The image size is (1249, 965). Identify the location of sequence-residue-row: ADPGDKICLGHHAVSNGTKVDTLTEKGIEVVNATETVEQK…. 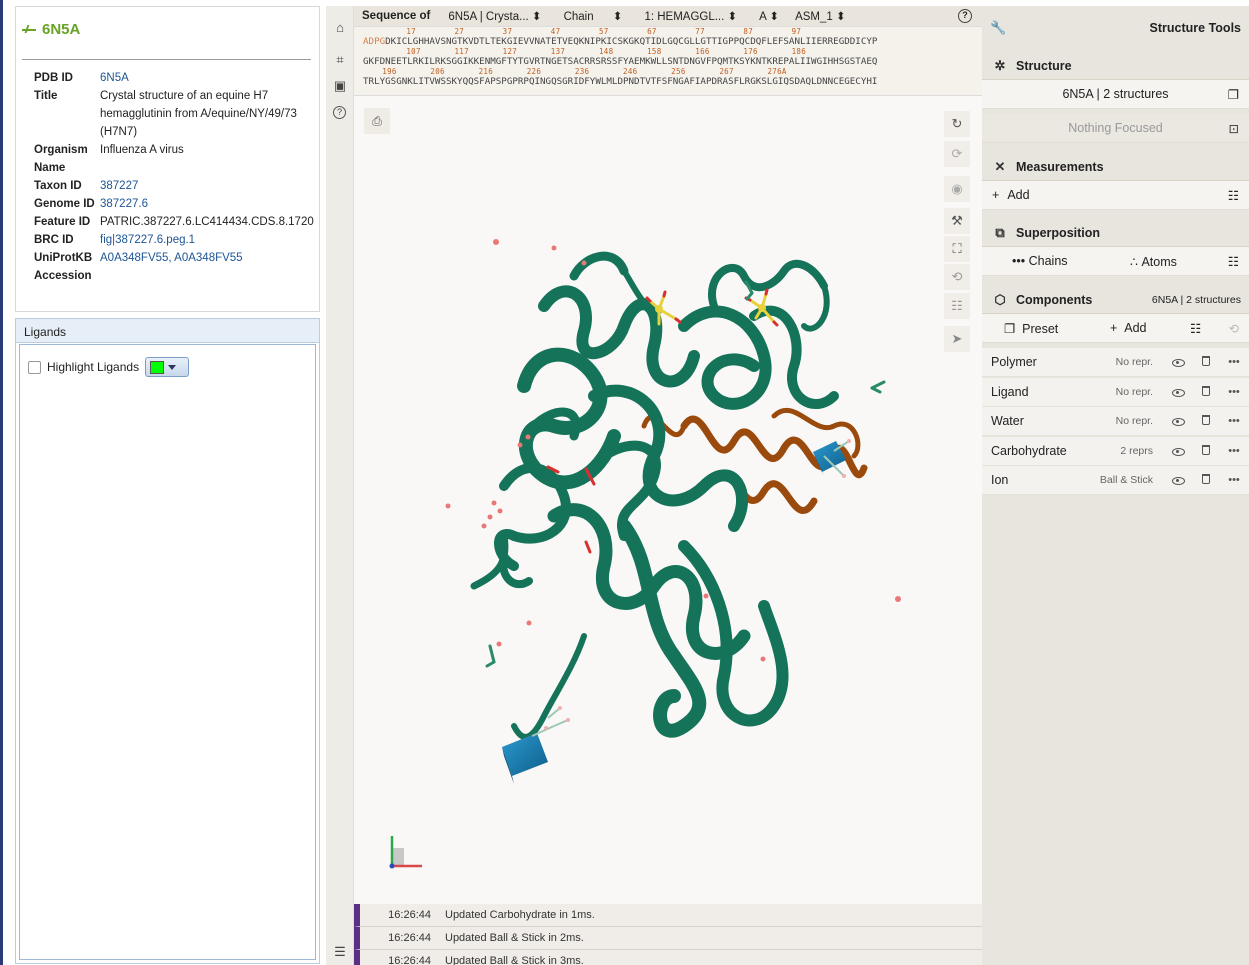
(668, 41).